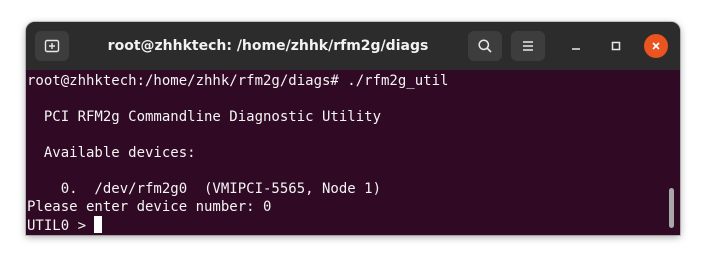 The height and width of the screenshot is (263, 705). I want to click on scrollbar, so click(671, 208).